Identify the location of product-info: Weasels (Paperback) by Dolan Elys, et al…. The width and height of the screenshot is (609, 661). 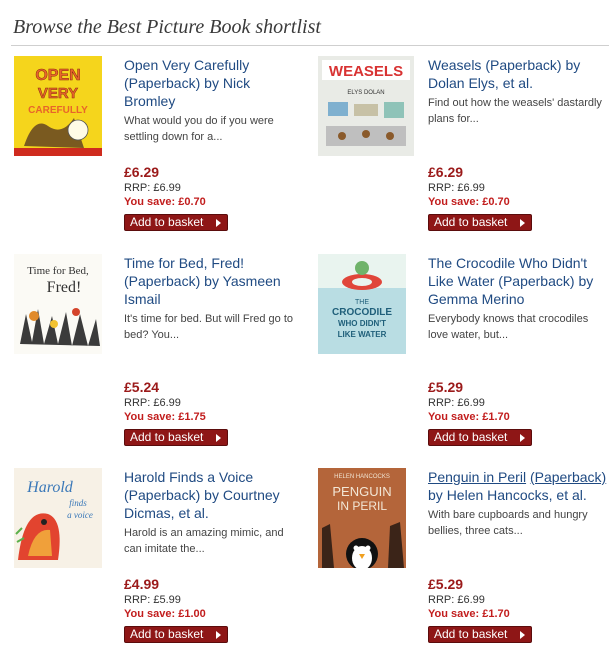
(518, 91).